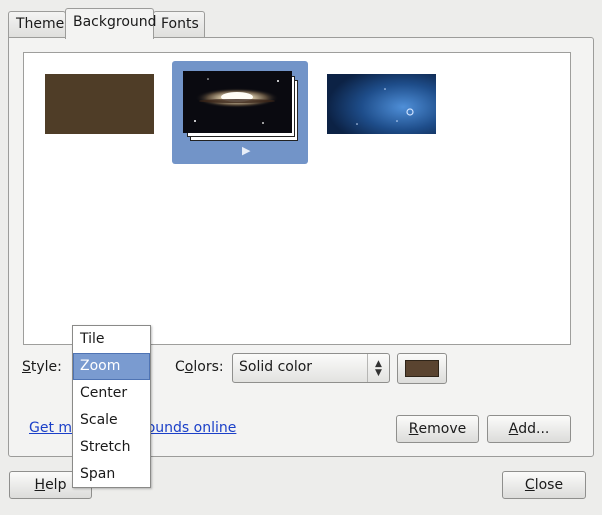 The image size is (602, 515). I want to click on style-label-rest: tyle:, so click(46, 367).